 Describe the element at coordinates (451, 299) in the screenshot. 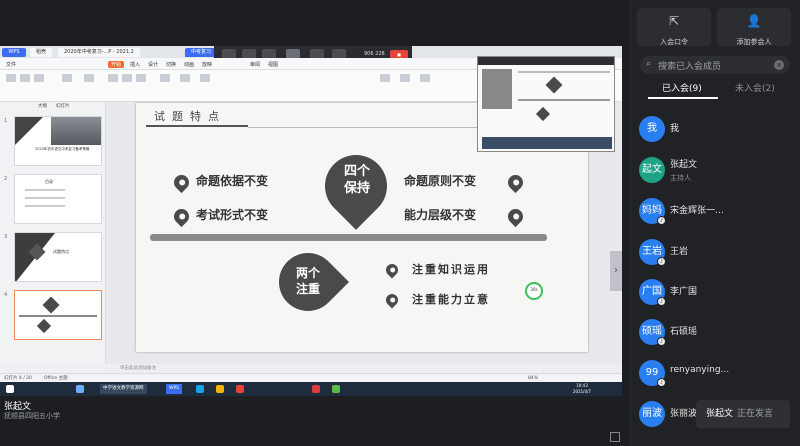

I see `point-ability: 注重能力立意` at that location.